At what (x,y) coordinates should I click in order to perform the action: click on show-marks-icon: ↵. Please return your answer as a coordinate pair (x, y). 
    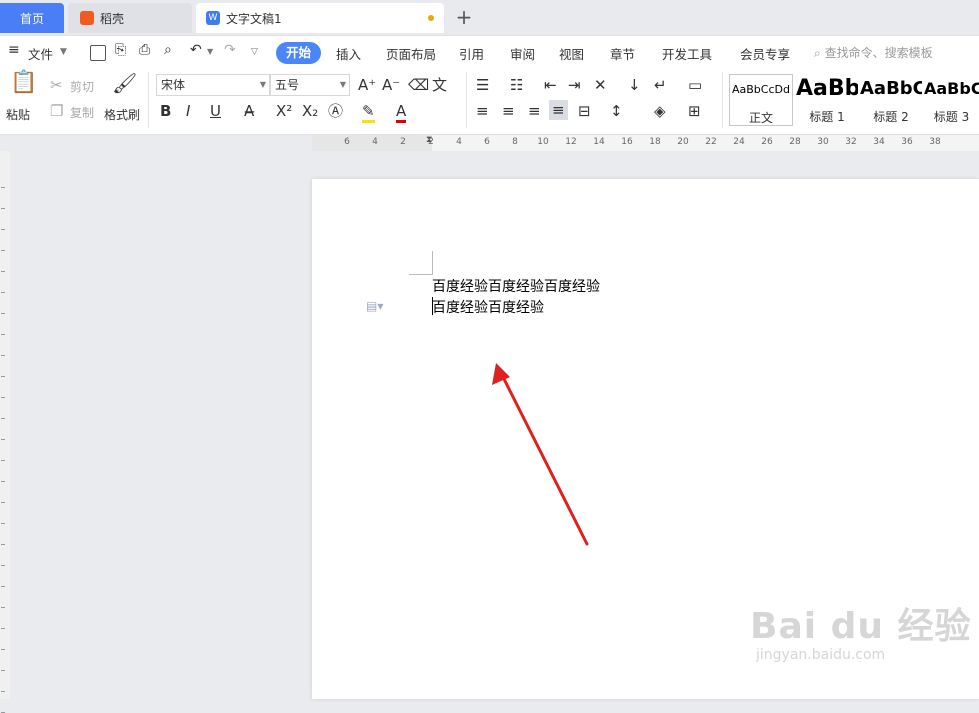
    Looking at the image, I should click on (660, 85).